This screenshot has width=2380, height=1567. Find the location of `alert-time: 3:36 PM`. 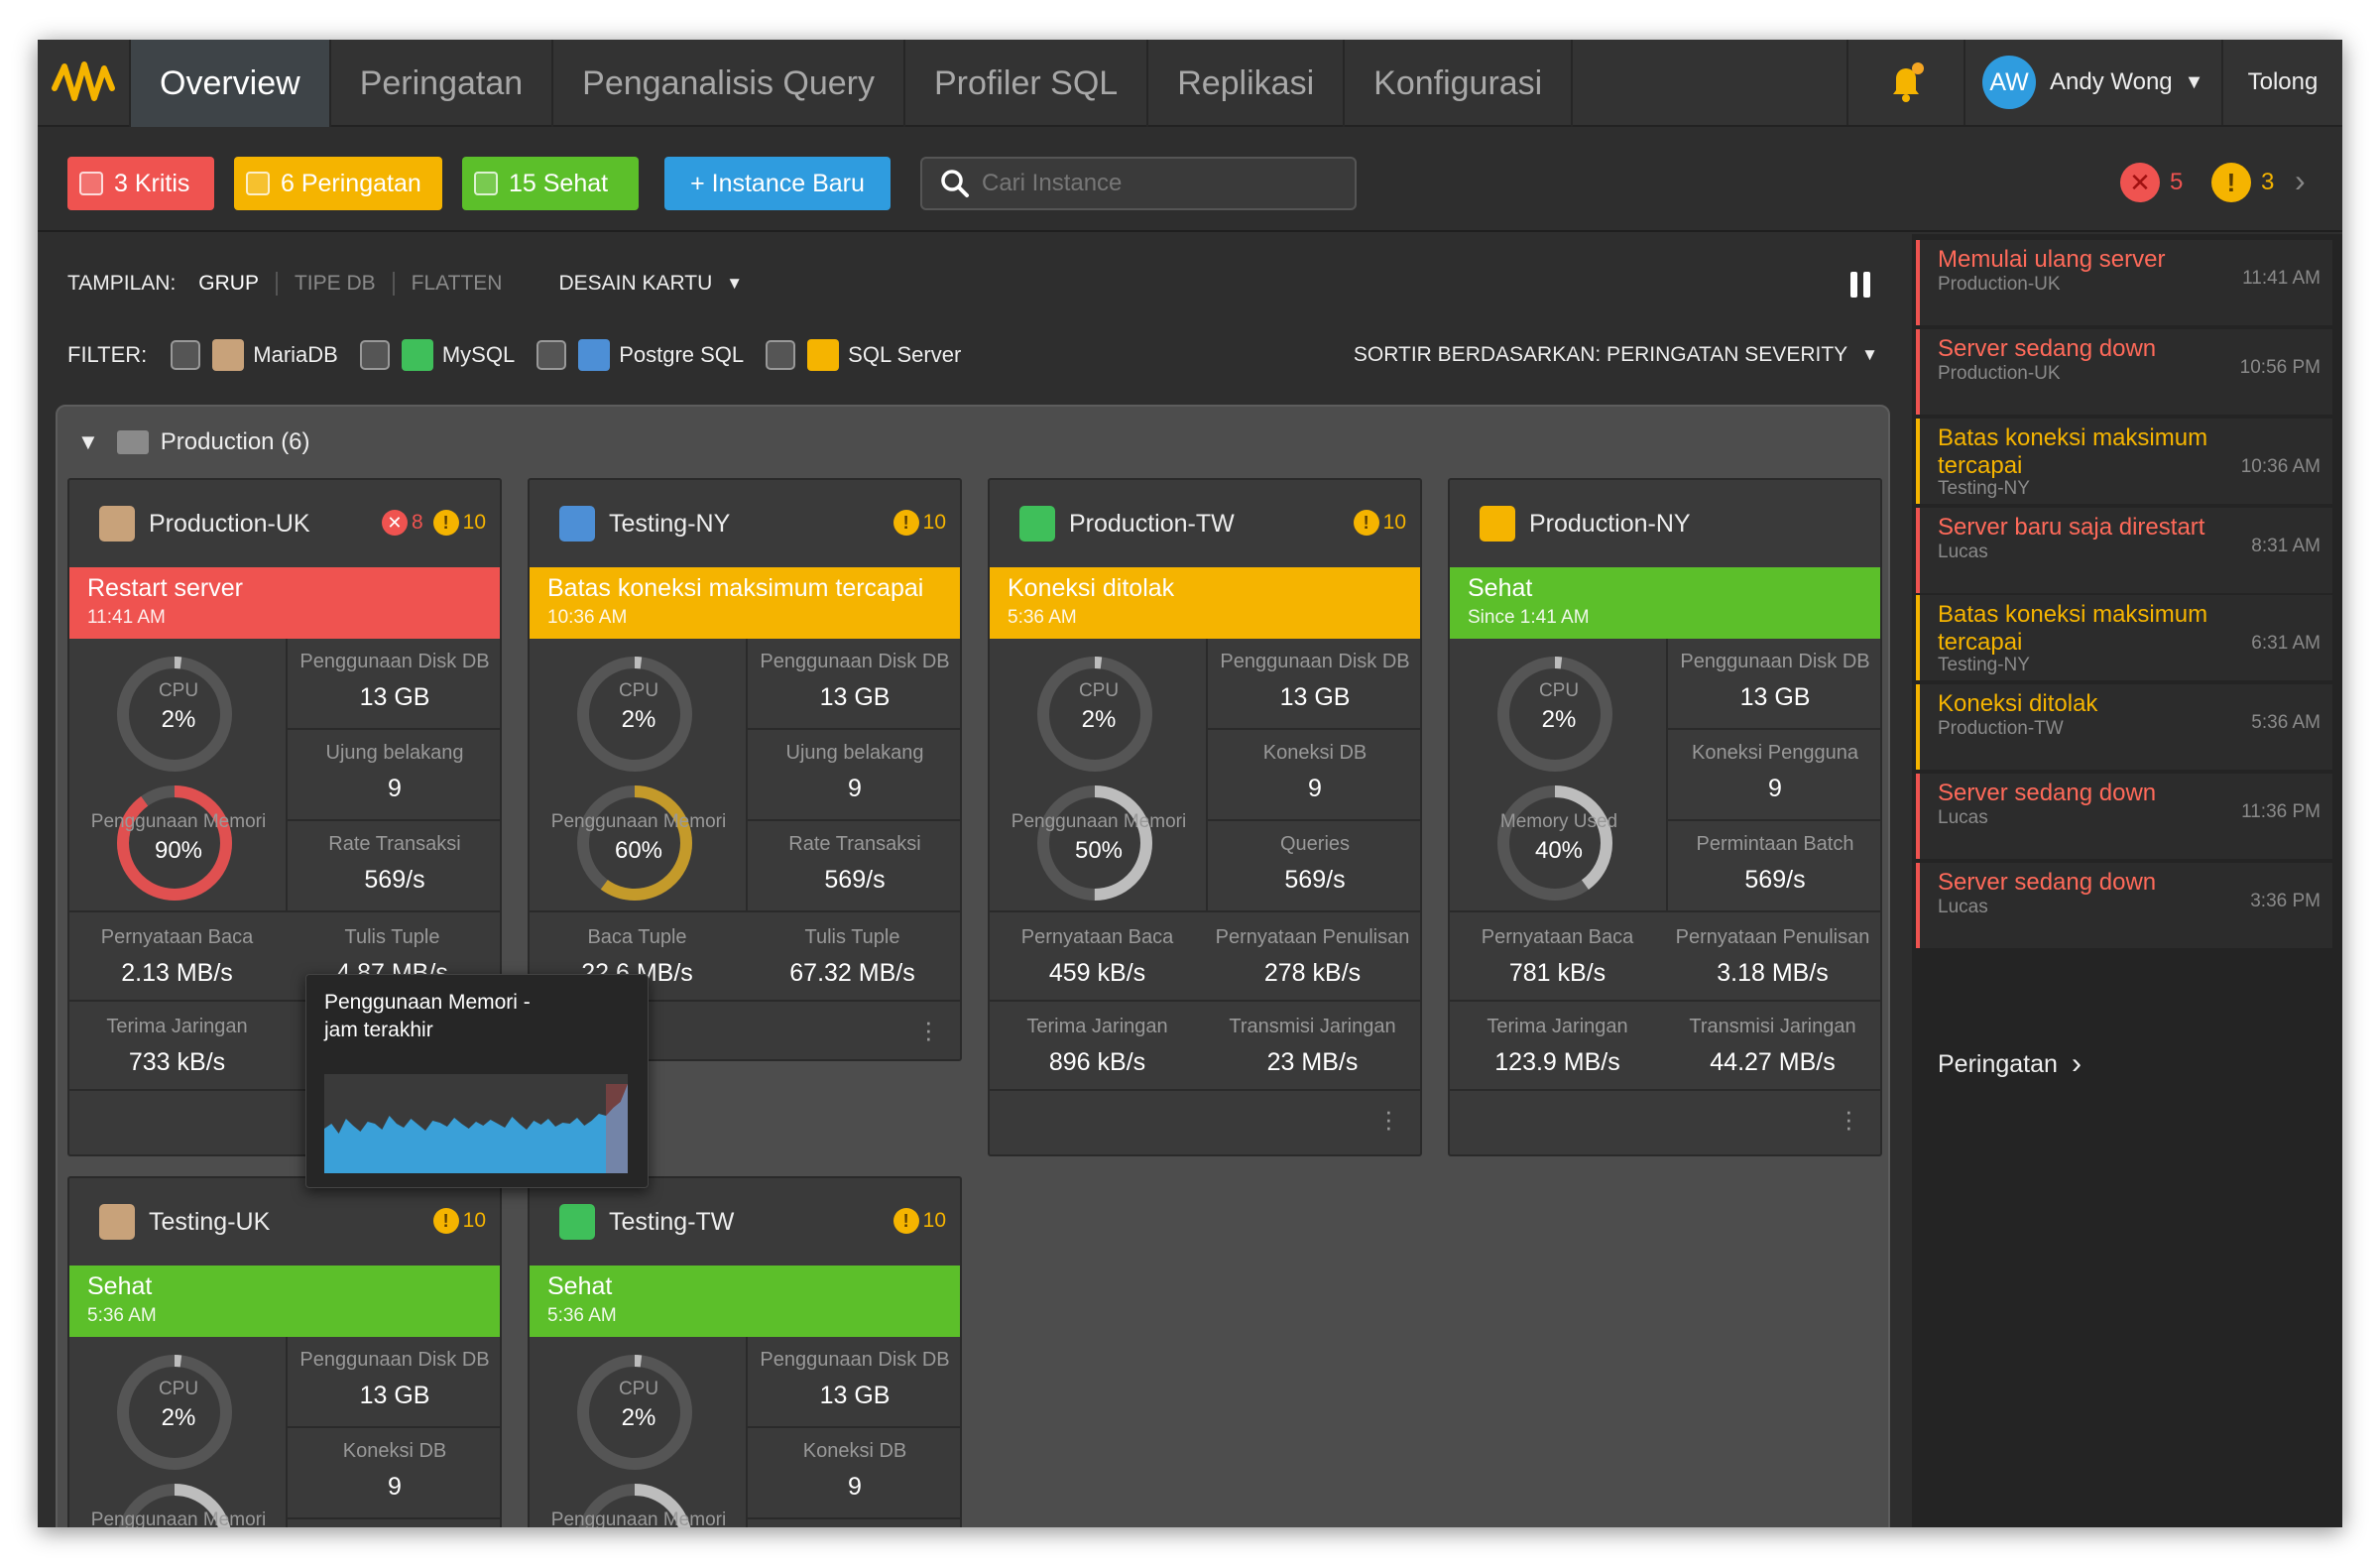

alert-time: 3:36 PM is located at coordinates (2285, 901).